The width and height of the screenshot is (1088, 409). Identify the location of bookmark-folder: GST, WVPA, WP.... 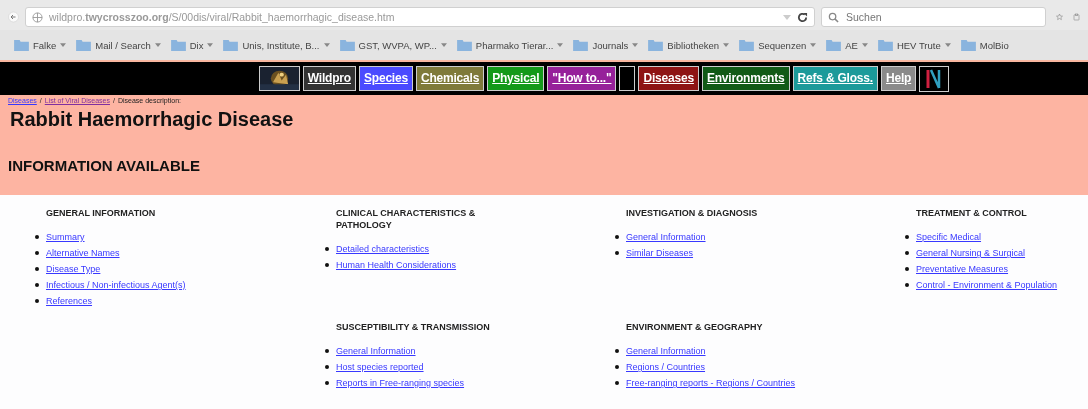
(393, 45).